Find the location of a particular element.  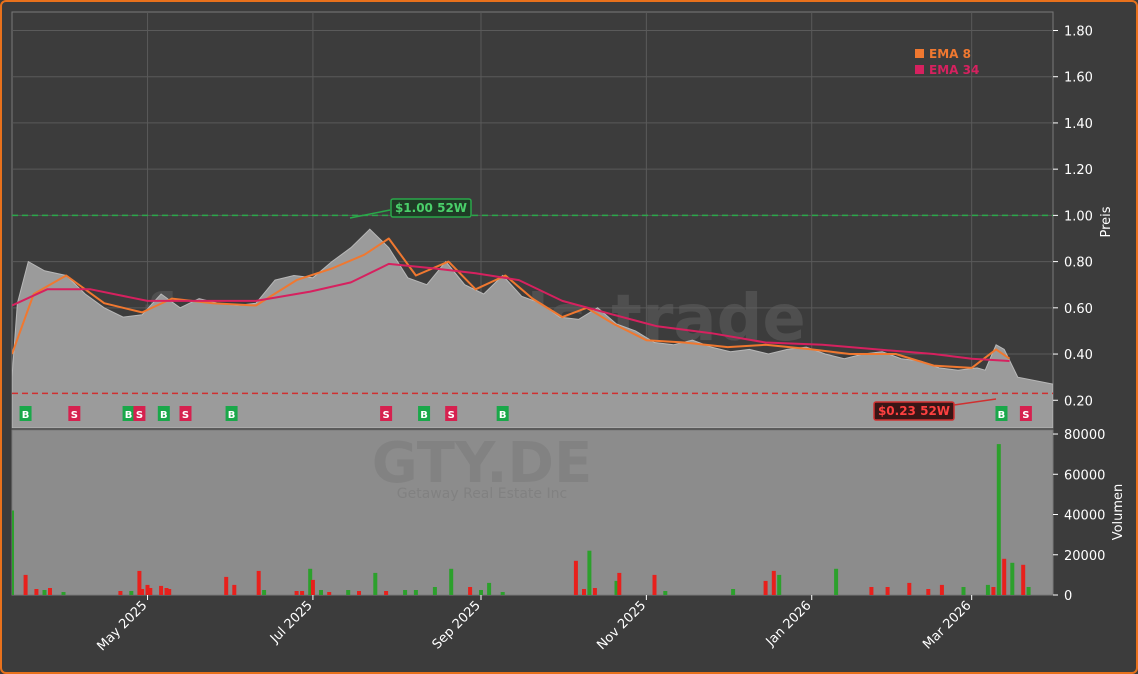

price-tick-label-4: 1.00 is located at coordinates (1078, 216).